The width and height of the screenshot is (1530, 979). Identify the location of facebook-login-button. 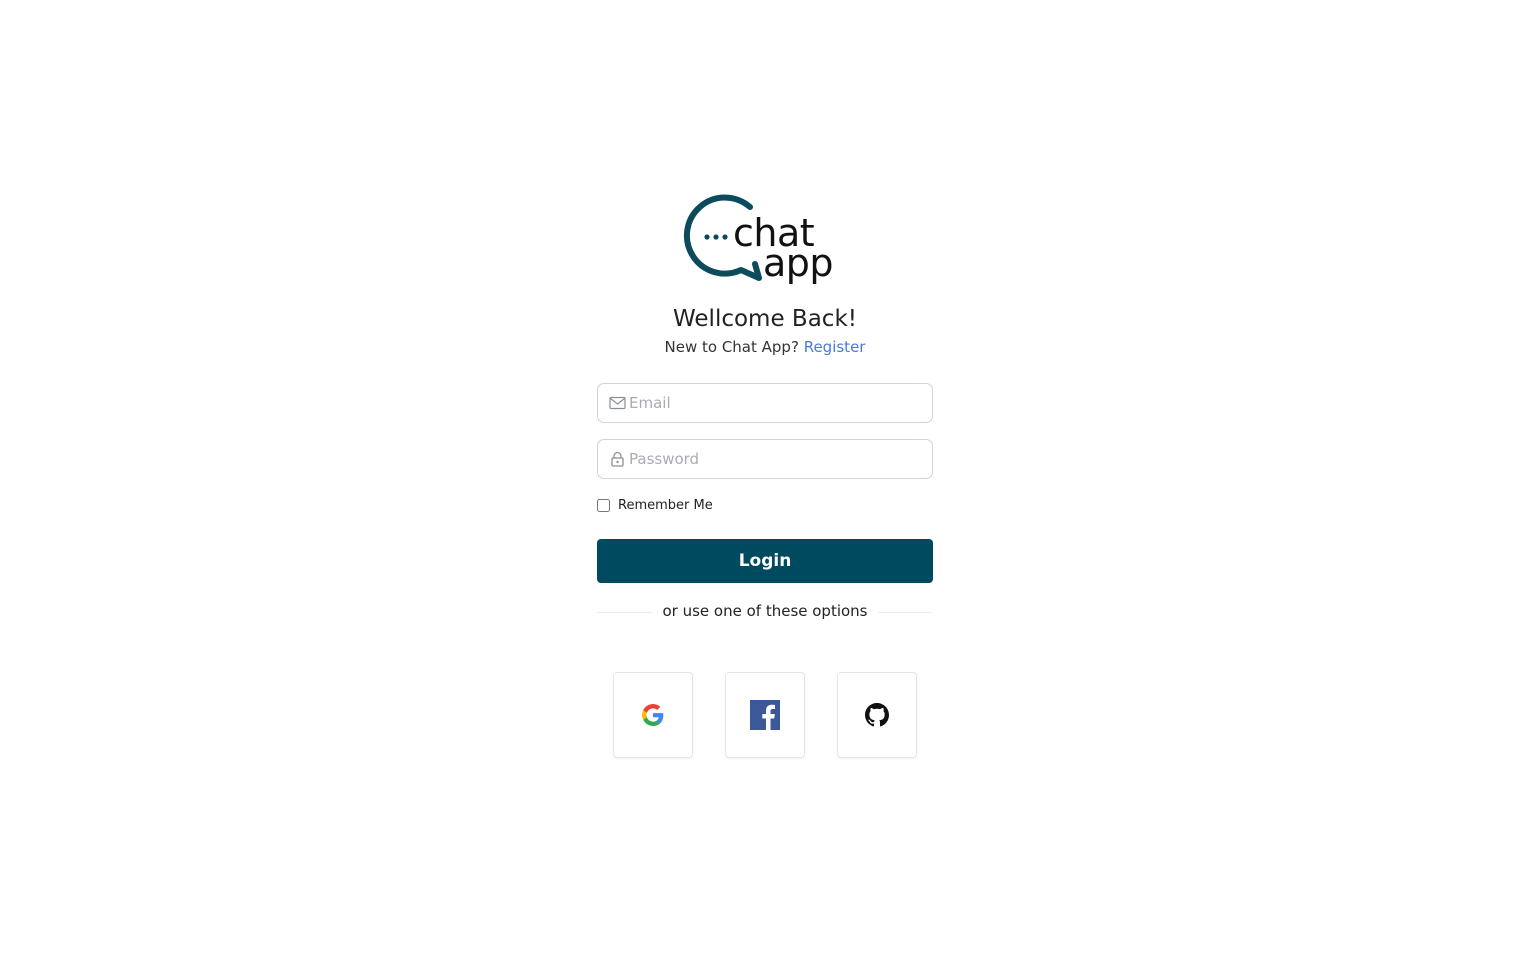
(765, 715).